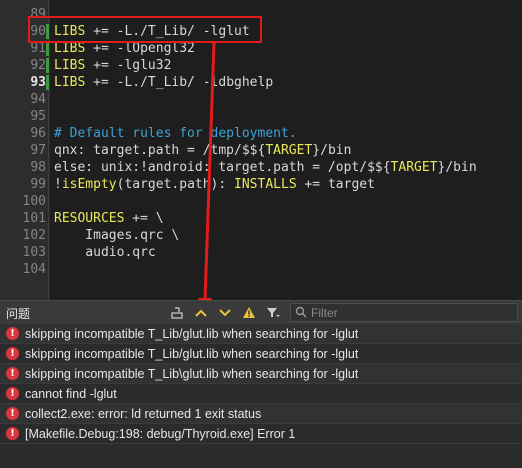 The height and width of the screenshot is (468, 522). I want to click on filter-field, so click(404, 312).